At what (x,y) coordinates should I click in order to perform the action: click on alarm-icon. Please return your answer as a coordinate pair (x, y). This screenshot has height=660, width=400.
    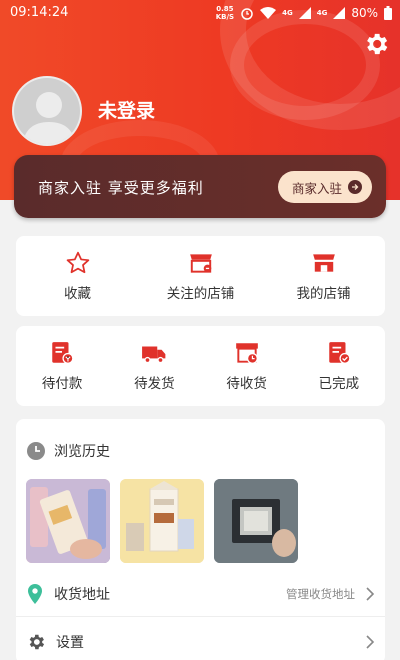
    Looking at the image, I should click on (247, 14).